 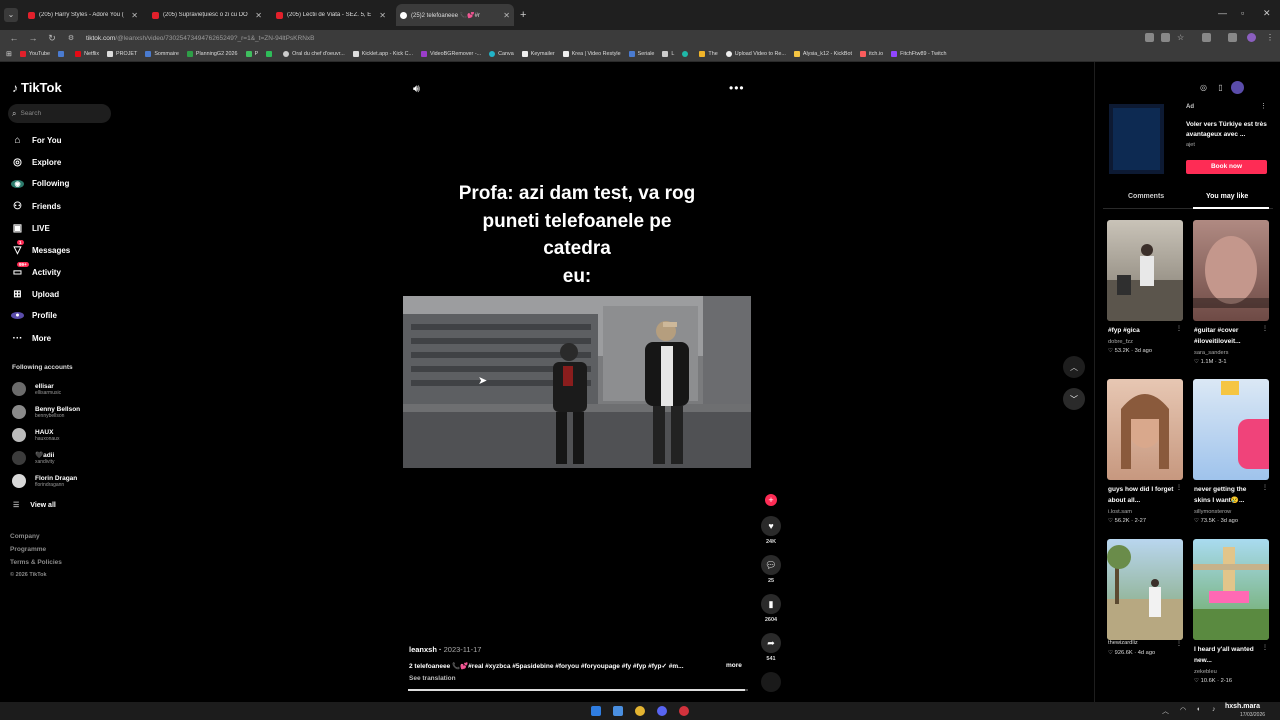 What do you see at coordinates (1220, 87) in the screenshot?
I see `phone-icon: ▯` at bounding box center [1220, 87].